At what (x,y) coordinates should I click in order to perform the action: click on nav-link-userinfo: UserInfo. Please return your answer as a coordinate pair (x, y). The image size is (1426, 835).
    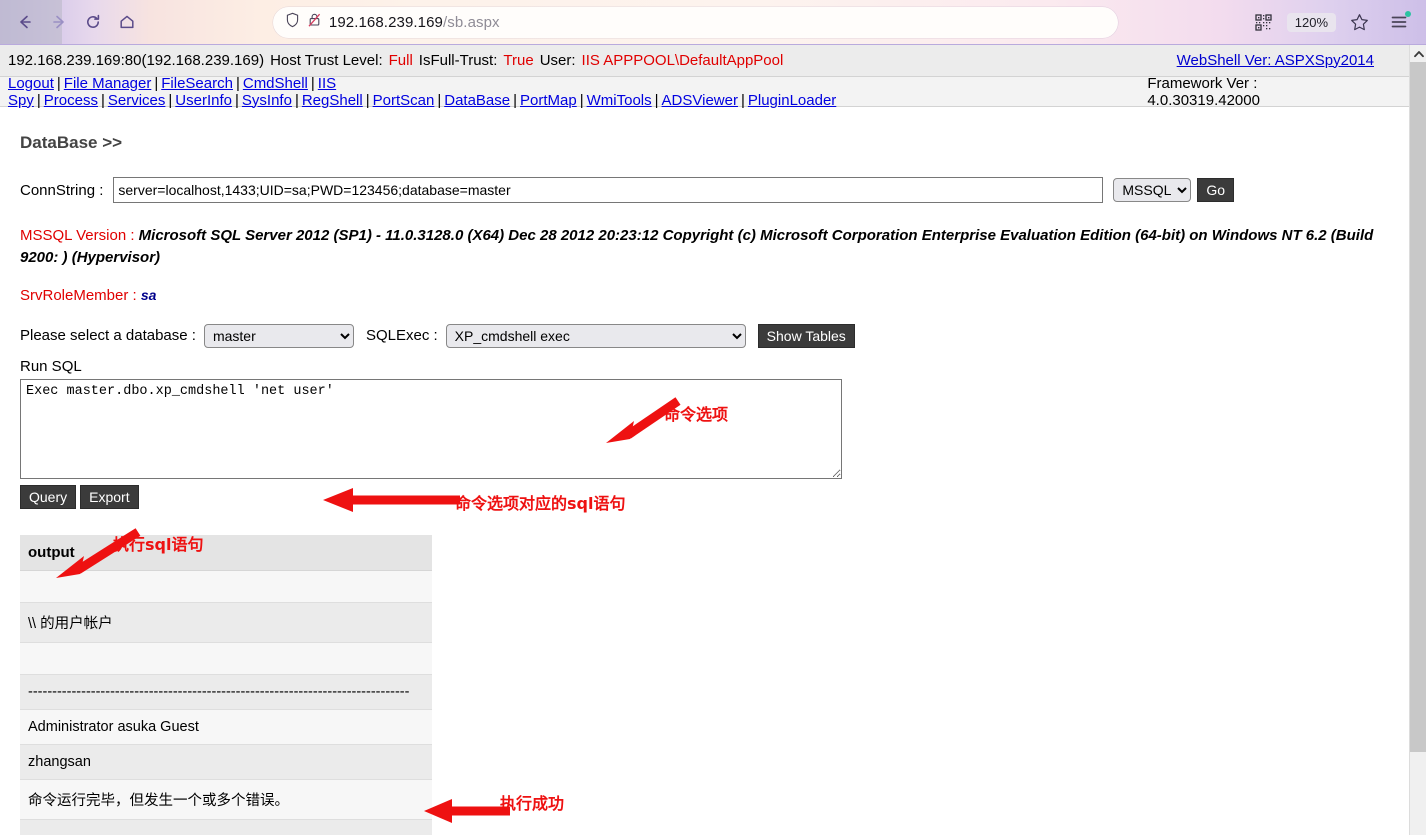
    Looking at the image, I should click on (203, 100).